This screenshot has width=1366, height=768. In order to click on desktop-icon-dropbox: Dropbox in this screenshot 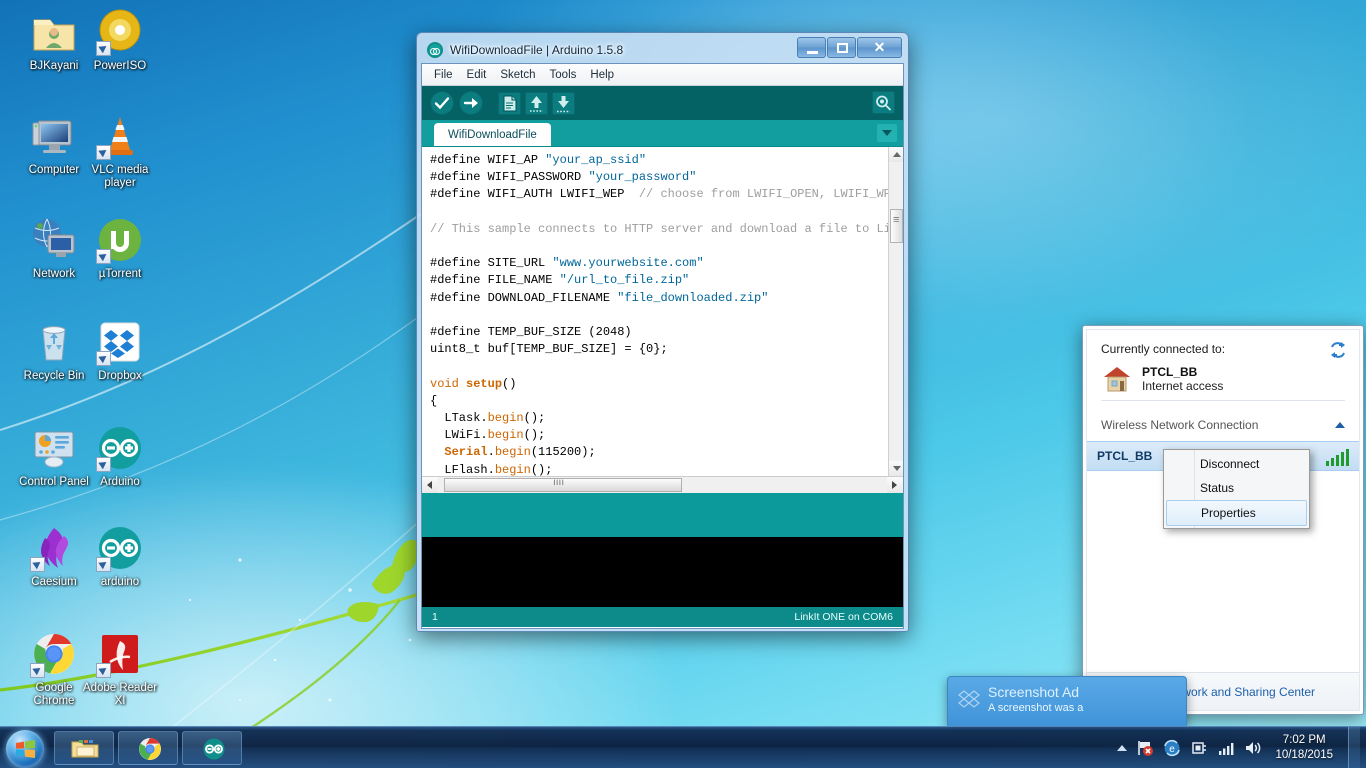, I will do `click(120, 350)`.